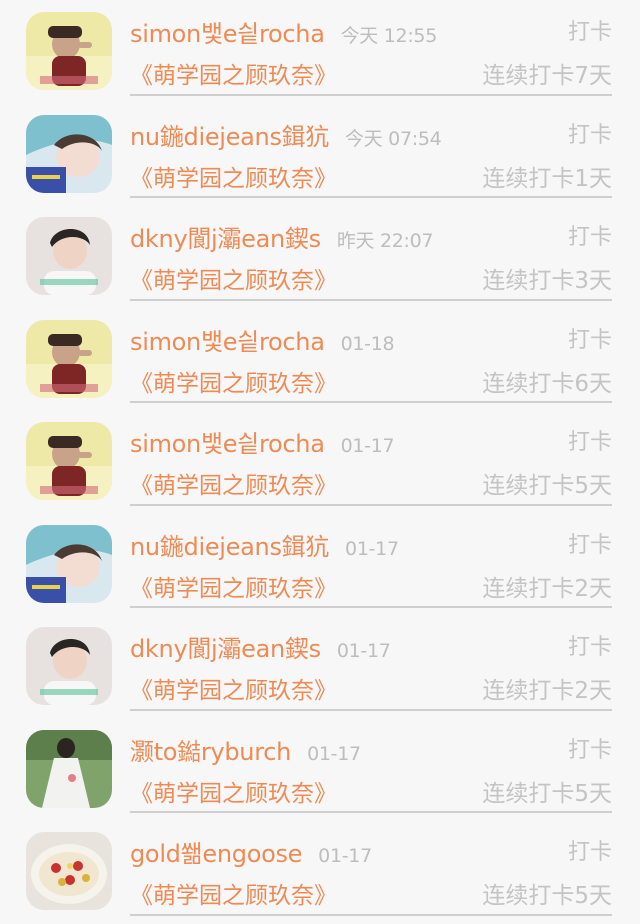 This screenshot has height=924, width=640. What do you see at coordinates (320, 359) in the screenshot?
I see `list-item: simon뱇e싙rocha 01-18 打卡 《萌学园之顾玖奈》 连续打卡6天` at bounding box center [320, 359].